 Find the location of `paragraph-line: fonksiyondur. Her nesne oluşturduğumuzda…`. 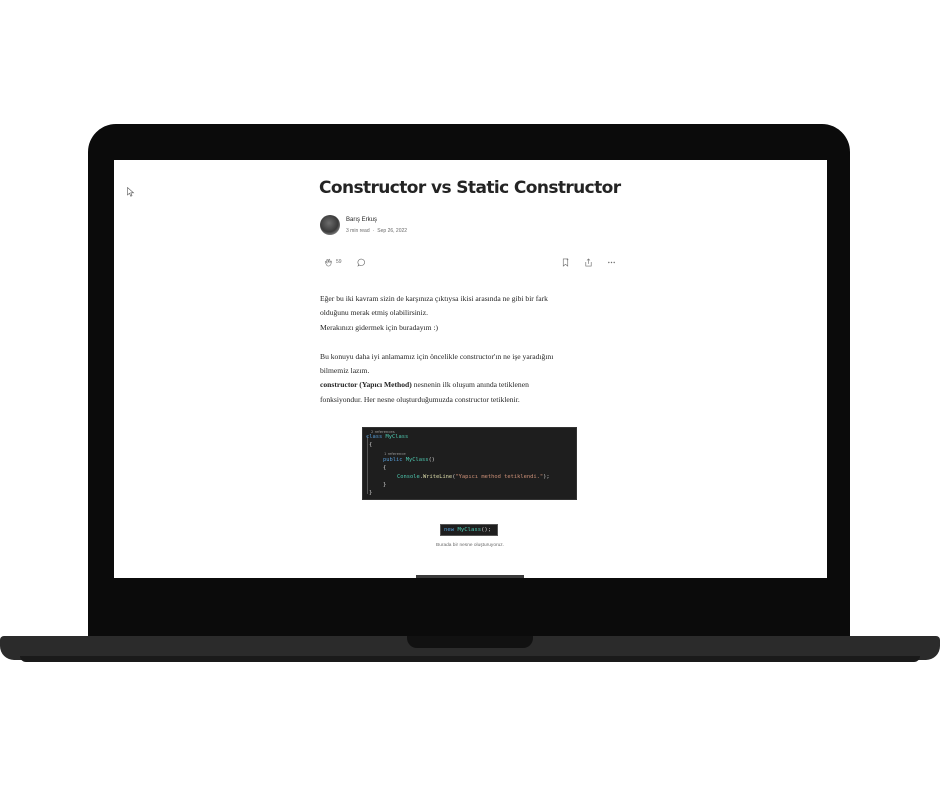

paragraph-line: fonksiyondur. Her nesne oluşturduğumuzda… is located at coordinates (420, 399).